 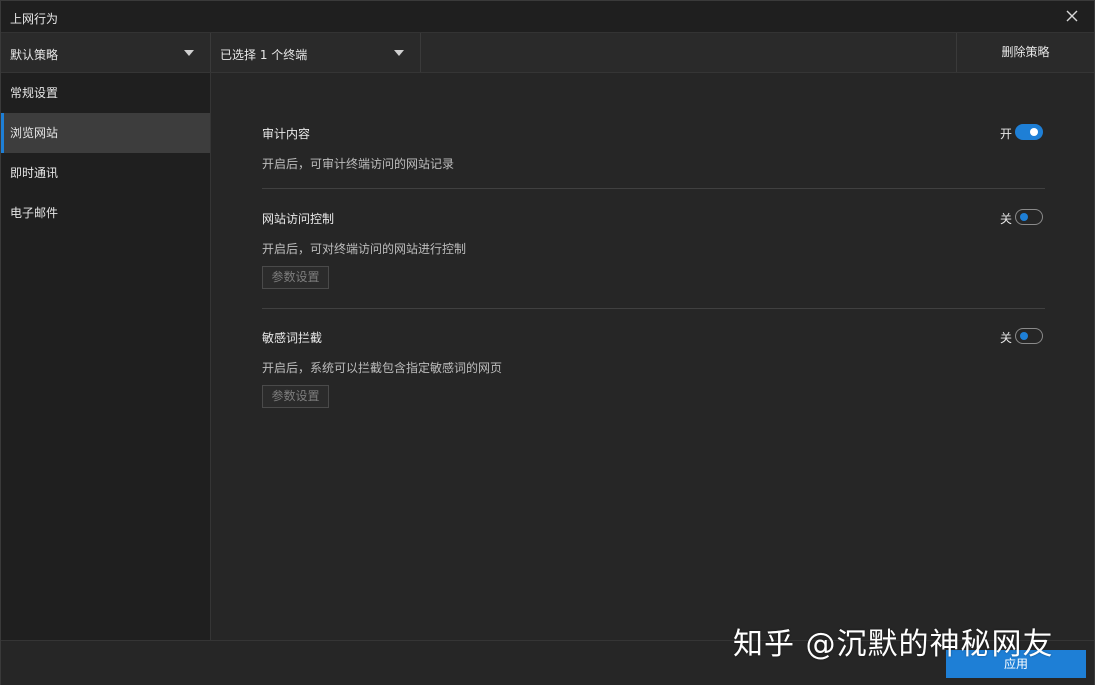 What do you see at coordinates (364, 249) in the screenshot?
I see `section-description: 开启后，可对终端访问的网站进行控制` at bounding box center [364, 249].